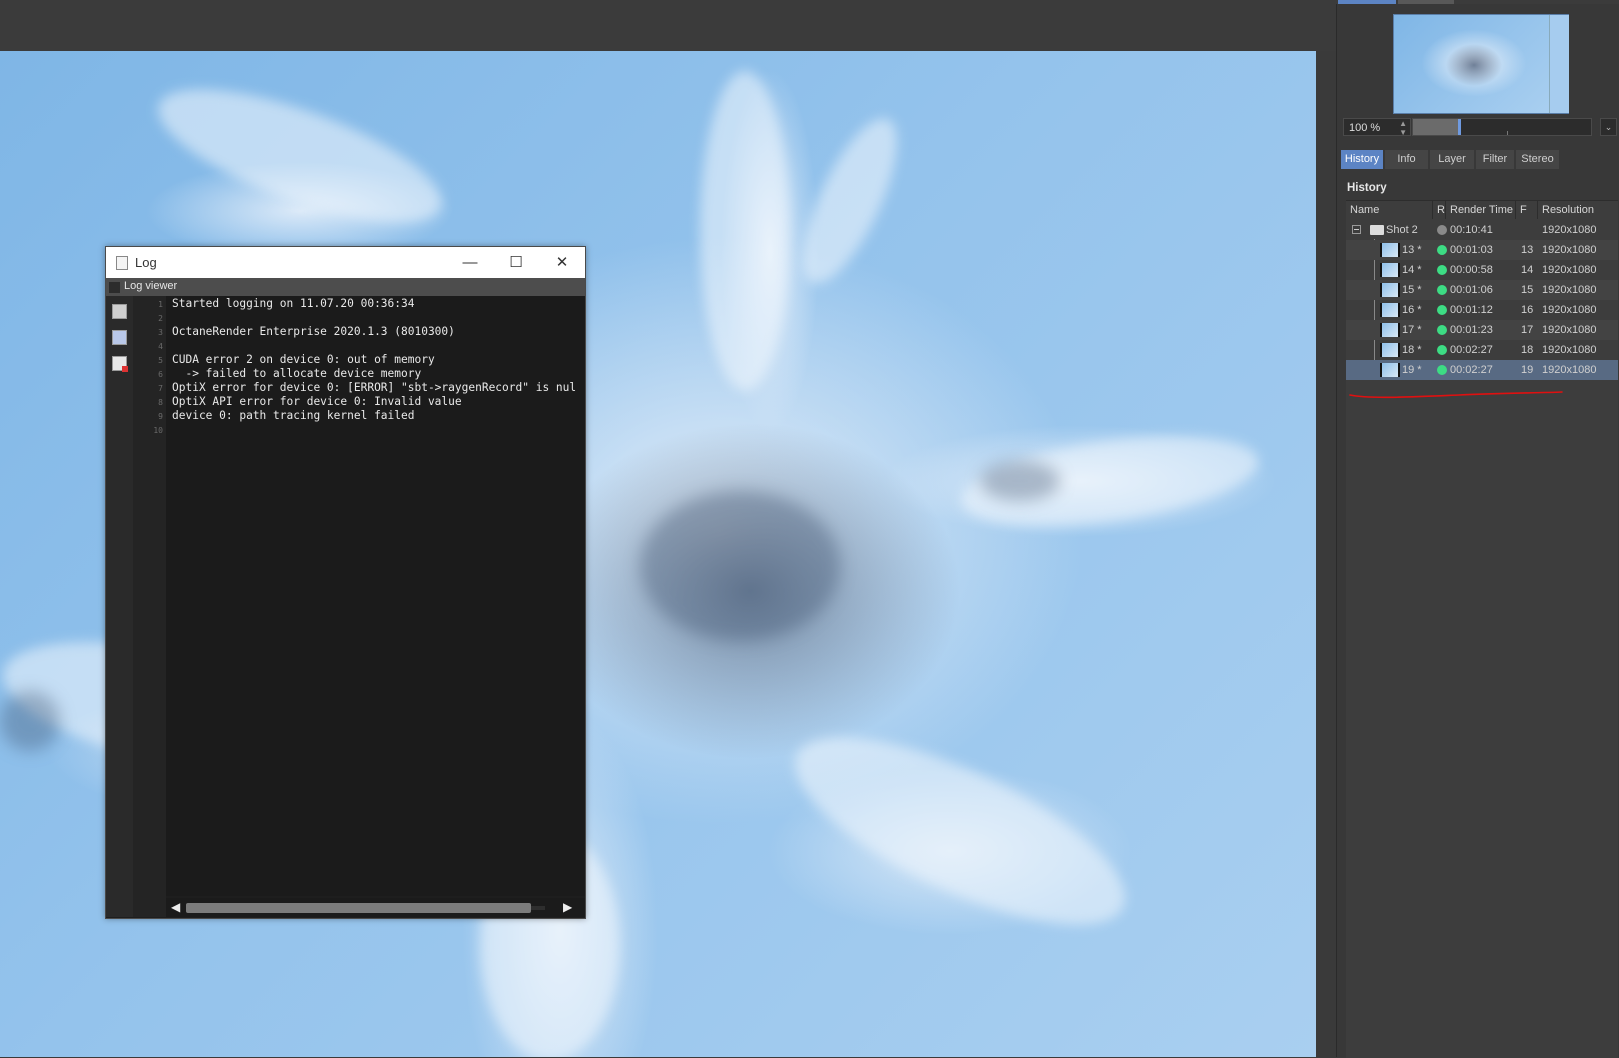  I want to click on scroll-thumb, so click(358, 908).